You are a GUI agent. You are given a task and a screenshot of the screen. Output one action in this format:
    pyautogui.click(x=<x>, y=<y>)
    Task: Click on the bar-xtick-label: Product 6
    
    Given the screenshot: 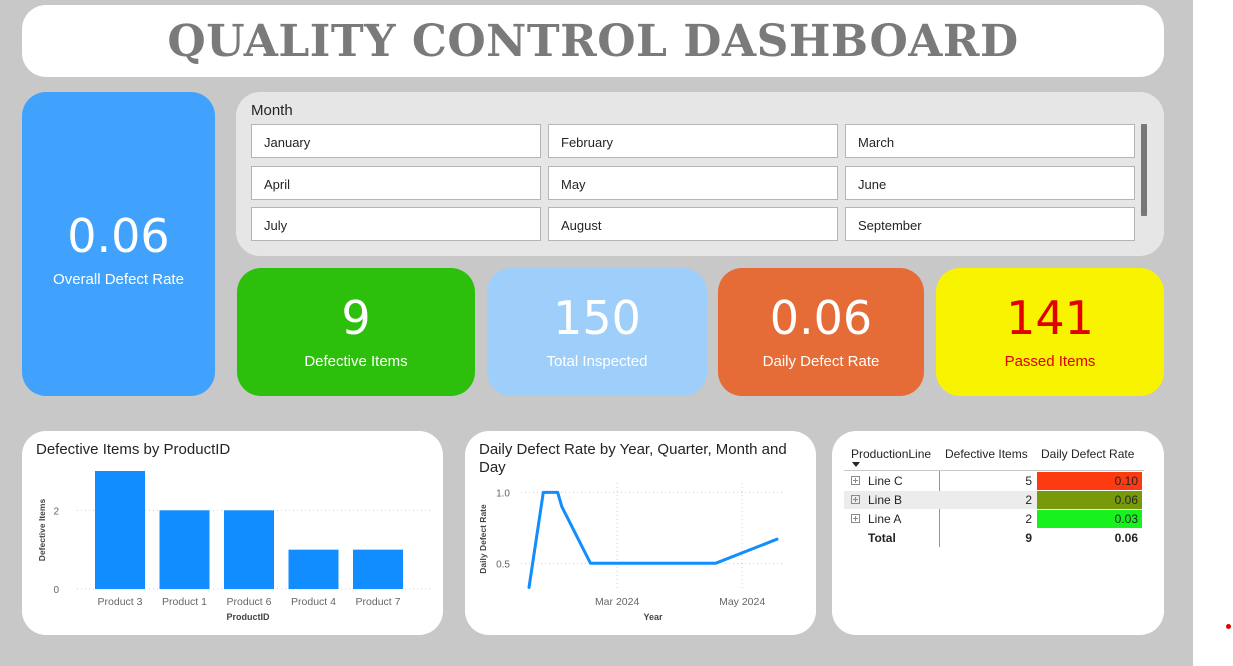 What is the action you would take?
    pyautogui.click(x=249, y=602)
    